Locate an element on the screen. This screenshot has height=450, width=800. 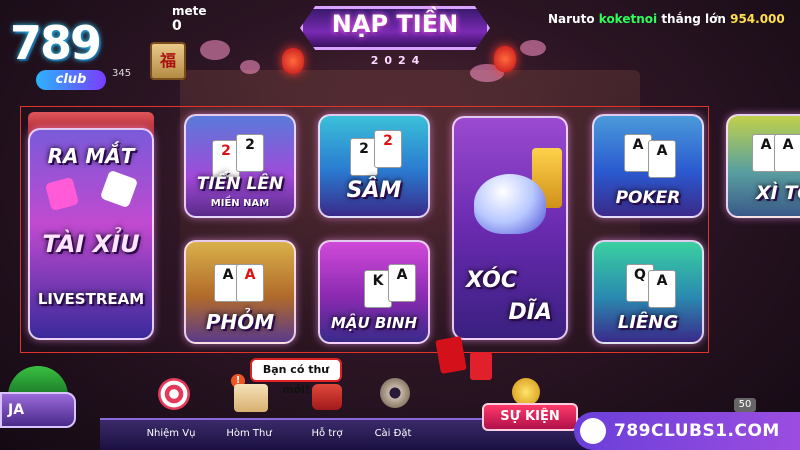
game-card-lieng: Q A LIÊNG is located at coordinates (648, 292).